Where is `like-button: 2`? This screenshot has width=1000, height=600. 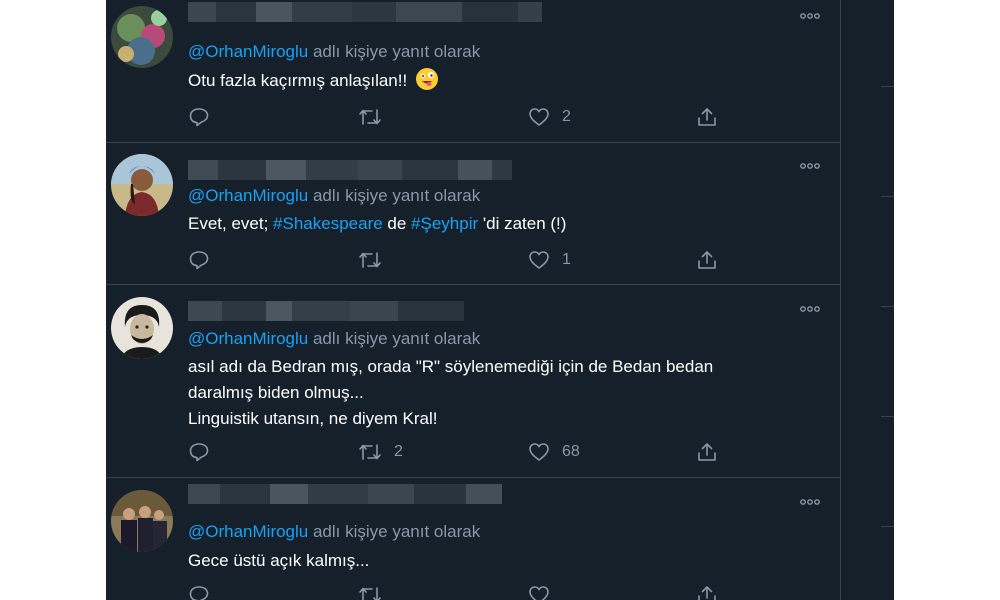
like-button: 2 is located at coordinates (549, 117).